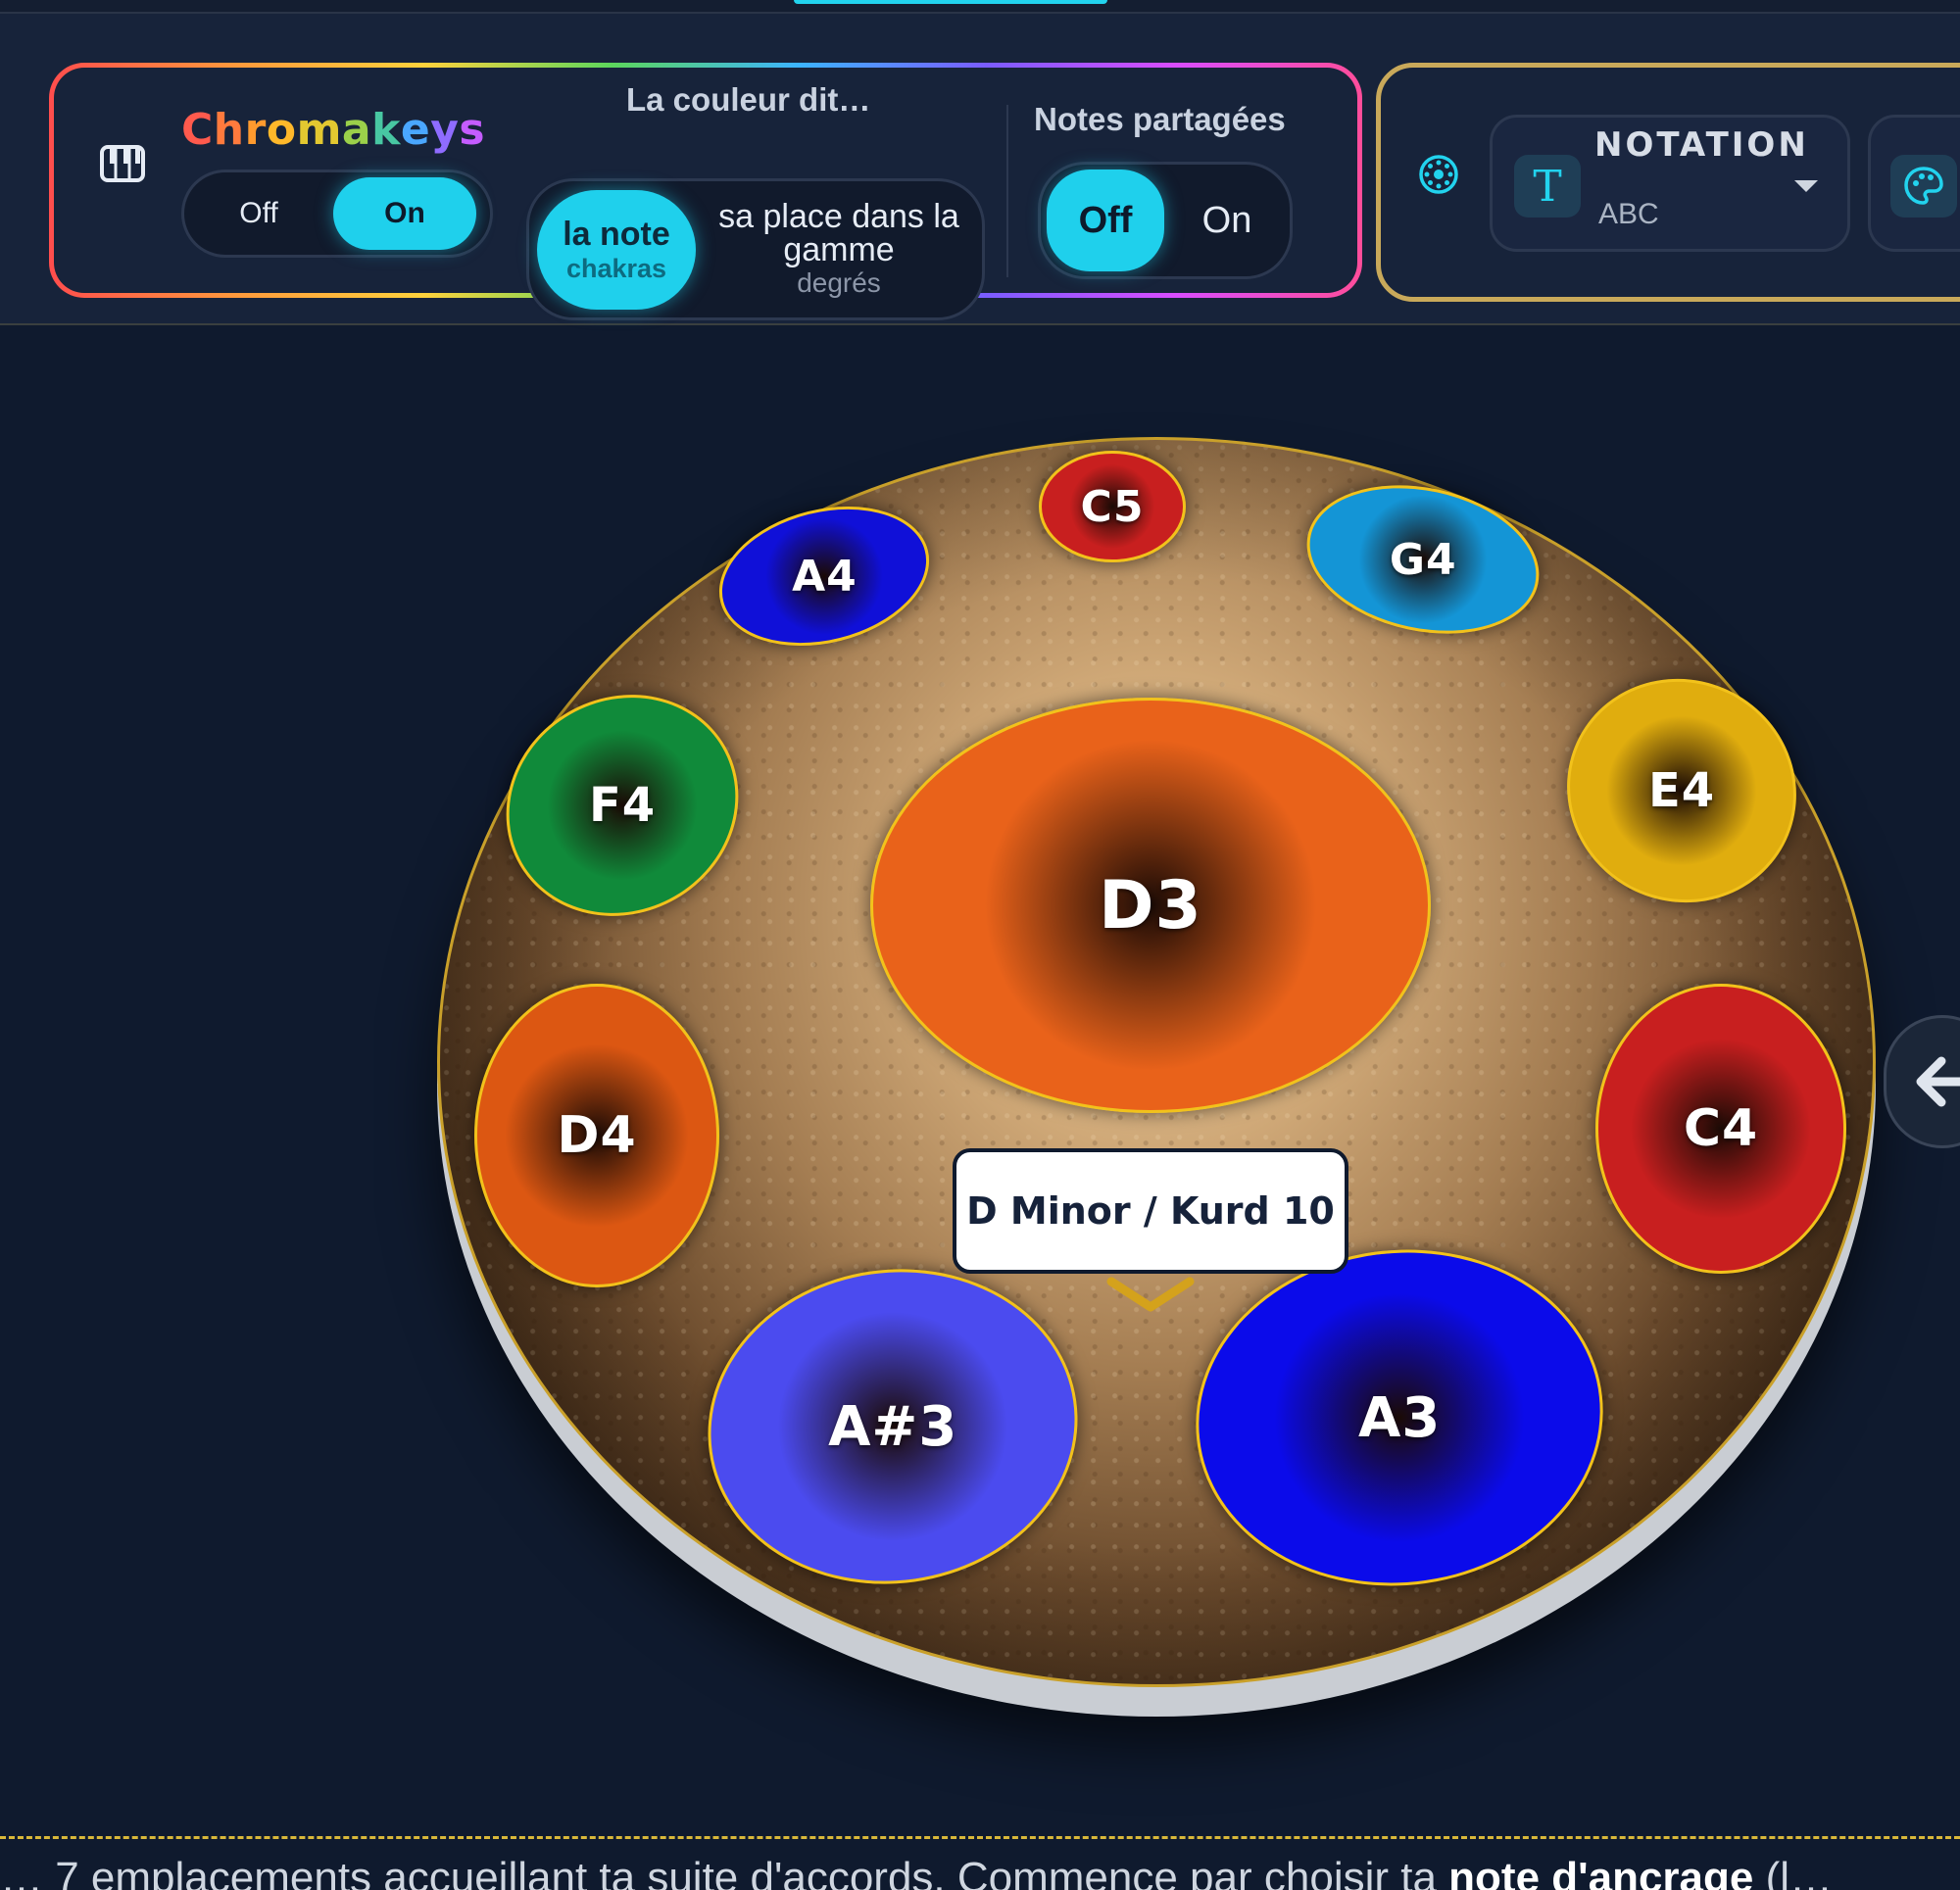 The image size is (1960, 1890). I want to click on shared-notes-toggle: Off On, so click(1165, 220).